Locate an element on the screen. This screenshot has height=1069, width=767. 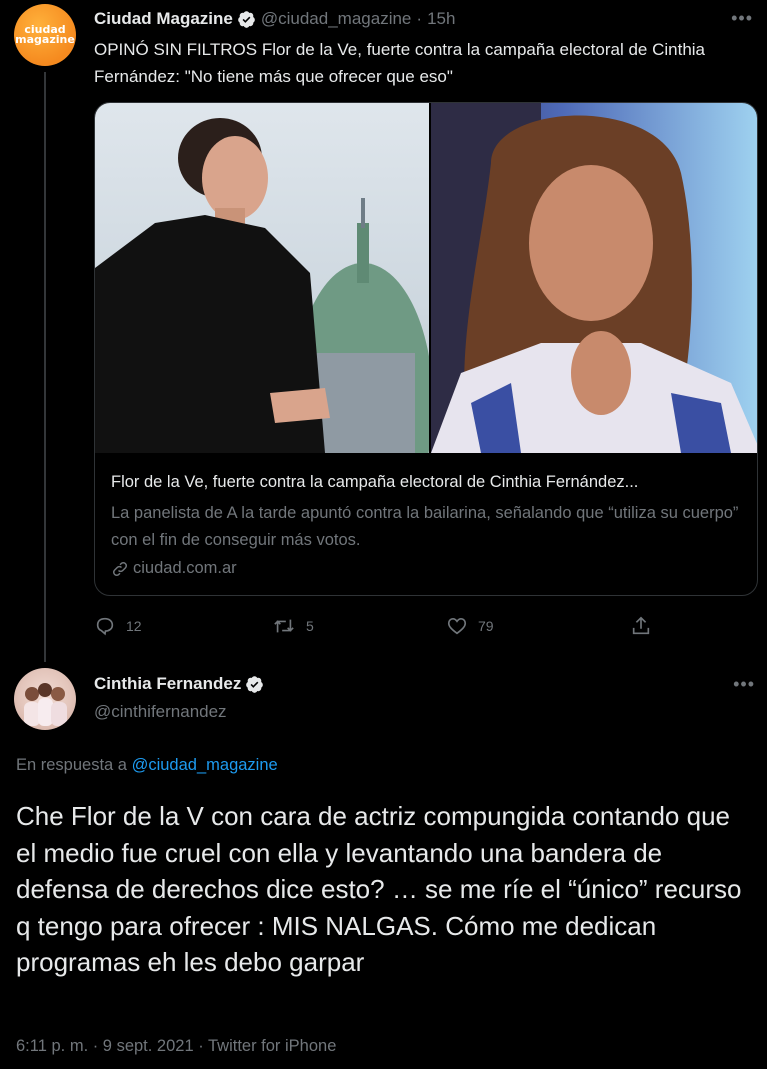
tweet1-author-name: Ciudad Magazine is located at coordinates (163, 19).